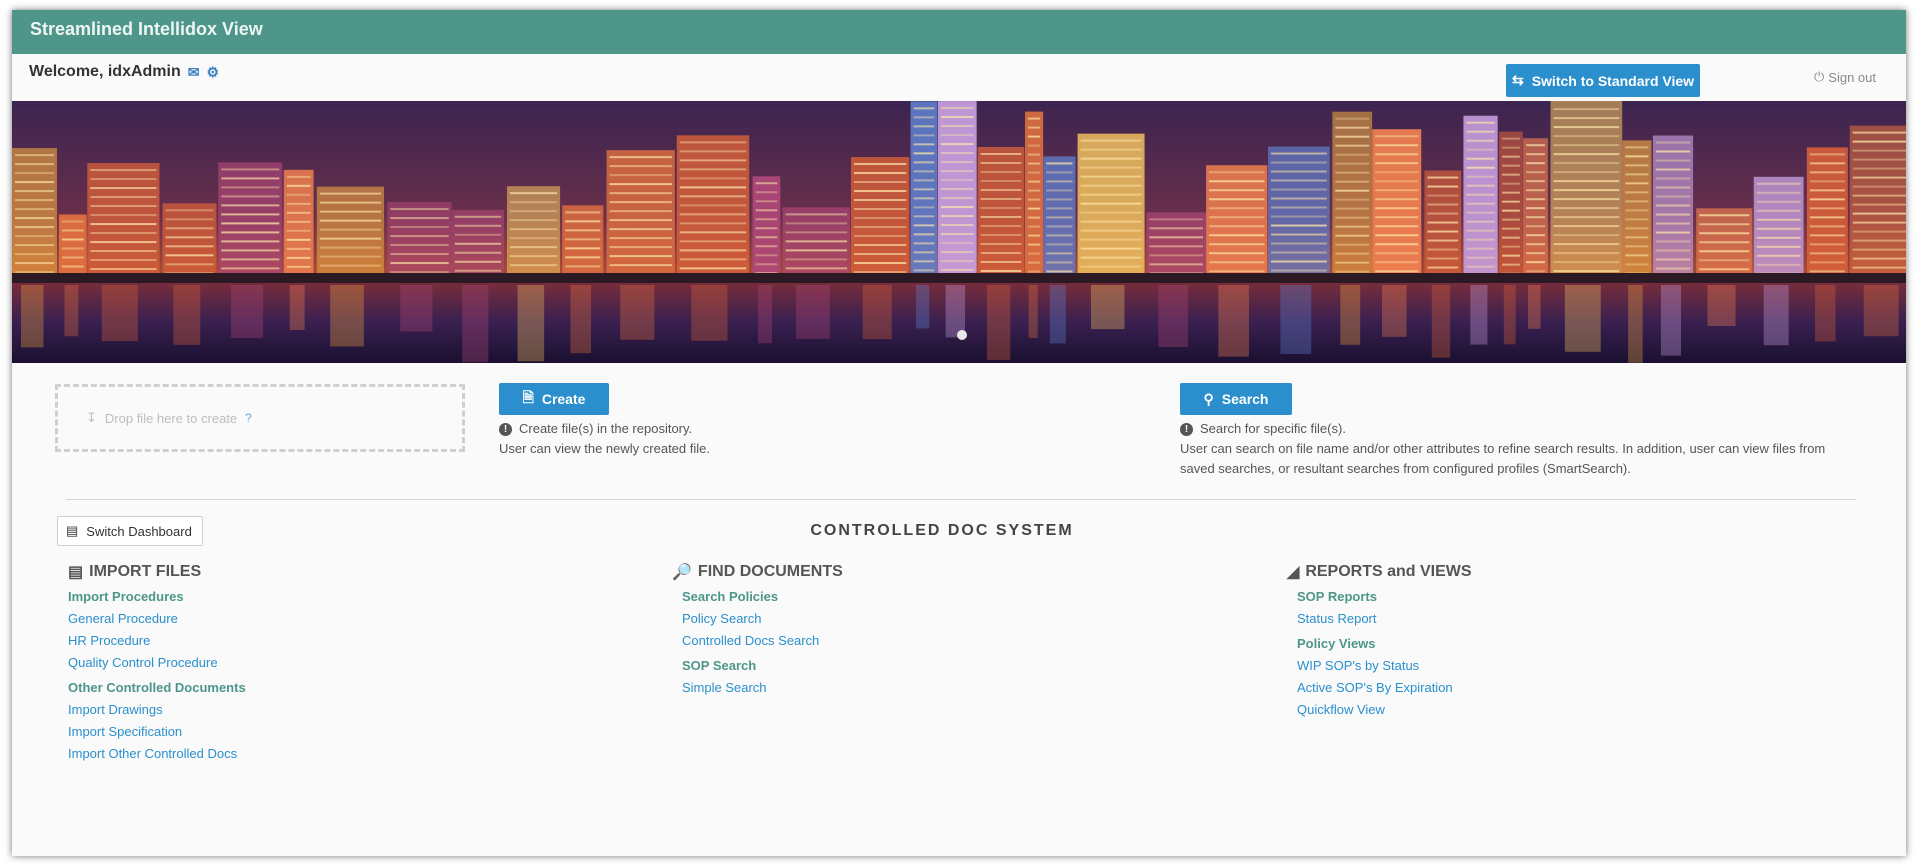 Image resolution: width=1920 pixels, height=868 pixels. What do you see at coordinates (130, 531) in the screenshot?
I see `switch-dashboard-button: ▤ Switch Dashboard` at bounding box center [130, 531].